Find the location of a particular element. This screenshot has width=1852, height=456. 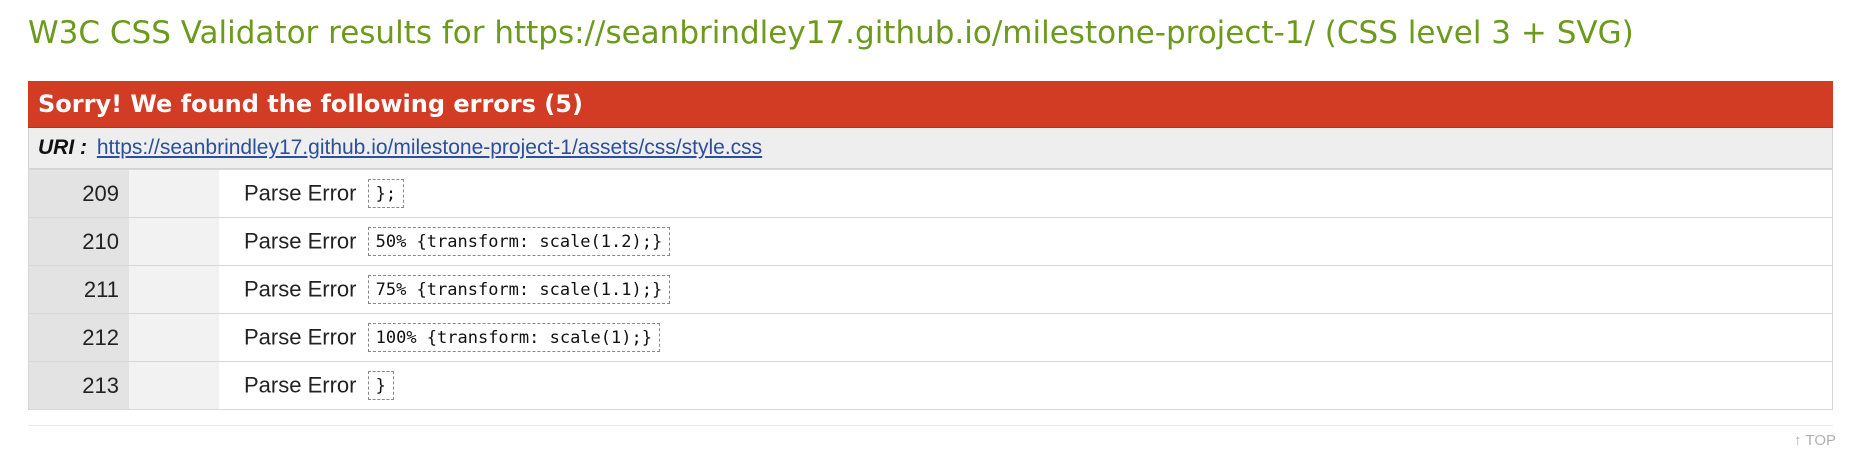

line-number: 209 is located at coordinates (78, 193).